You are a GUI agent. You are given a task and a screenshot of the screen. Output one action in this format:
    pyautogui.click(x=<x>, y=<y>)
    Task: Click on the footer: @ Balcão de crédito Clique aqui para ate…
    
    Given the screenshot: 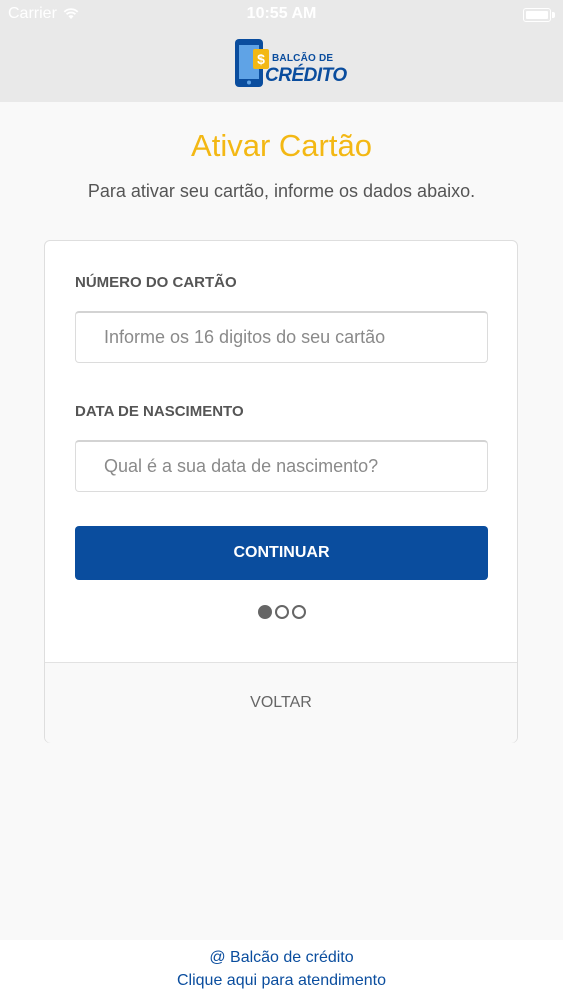 What is the action you would take?
    pyautogui.click(x=281, y=970)
    